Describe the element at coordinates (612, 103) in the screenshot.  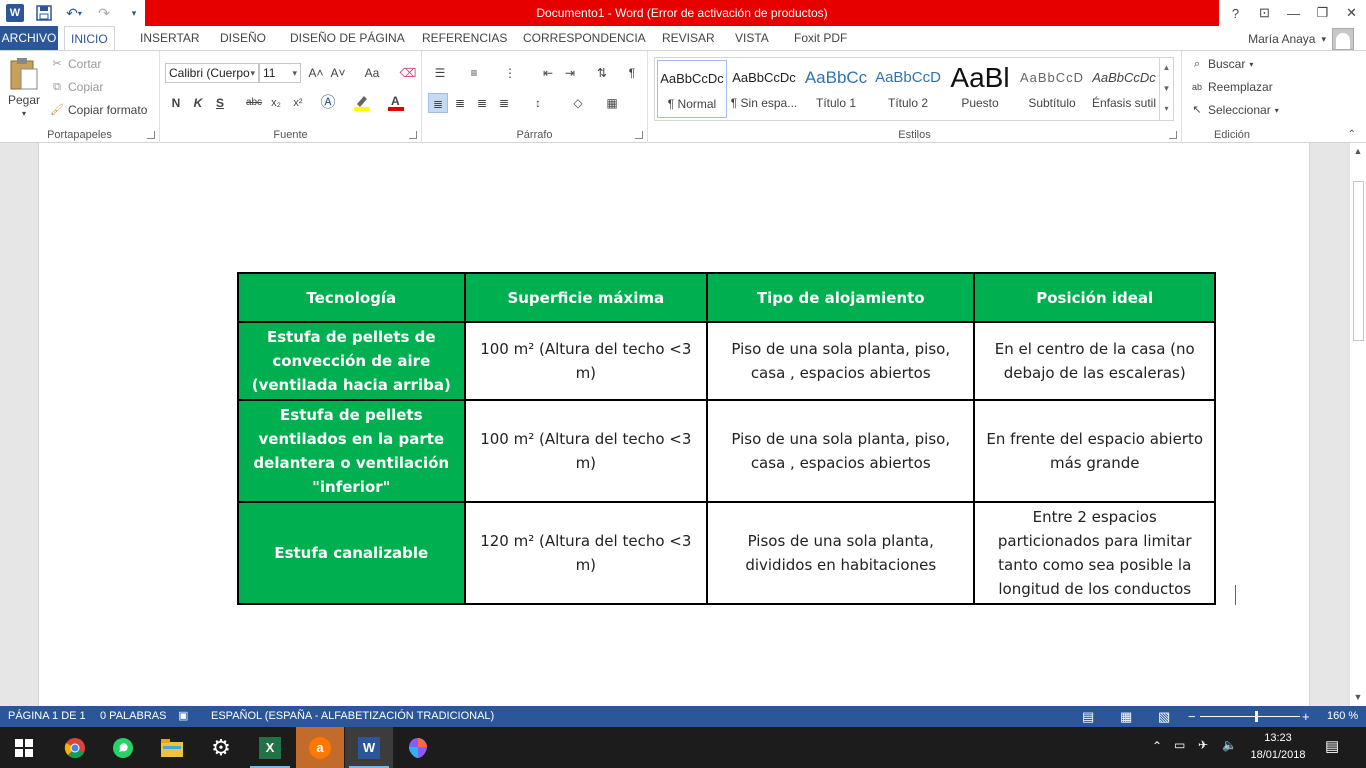
I see `borders-icon: ▦` at that location.